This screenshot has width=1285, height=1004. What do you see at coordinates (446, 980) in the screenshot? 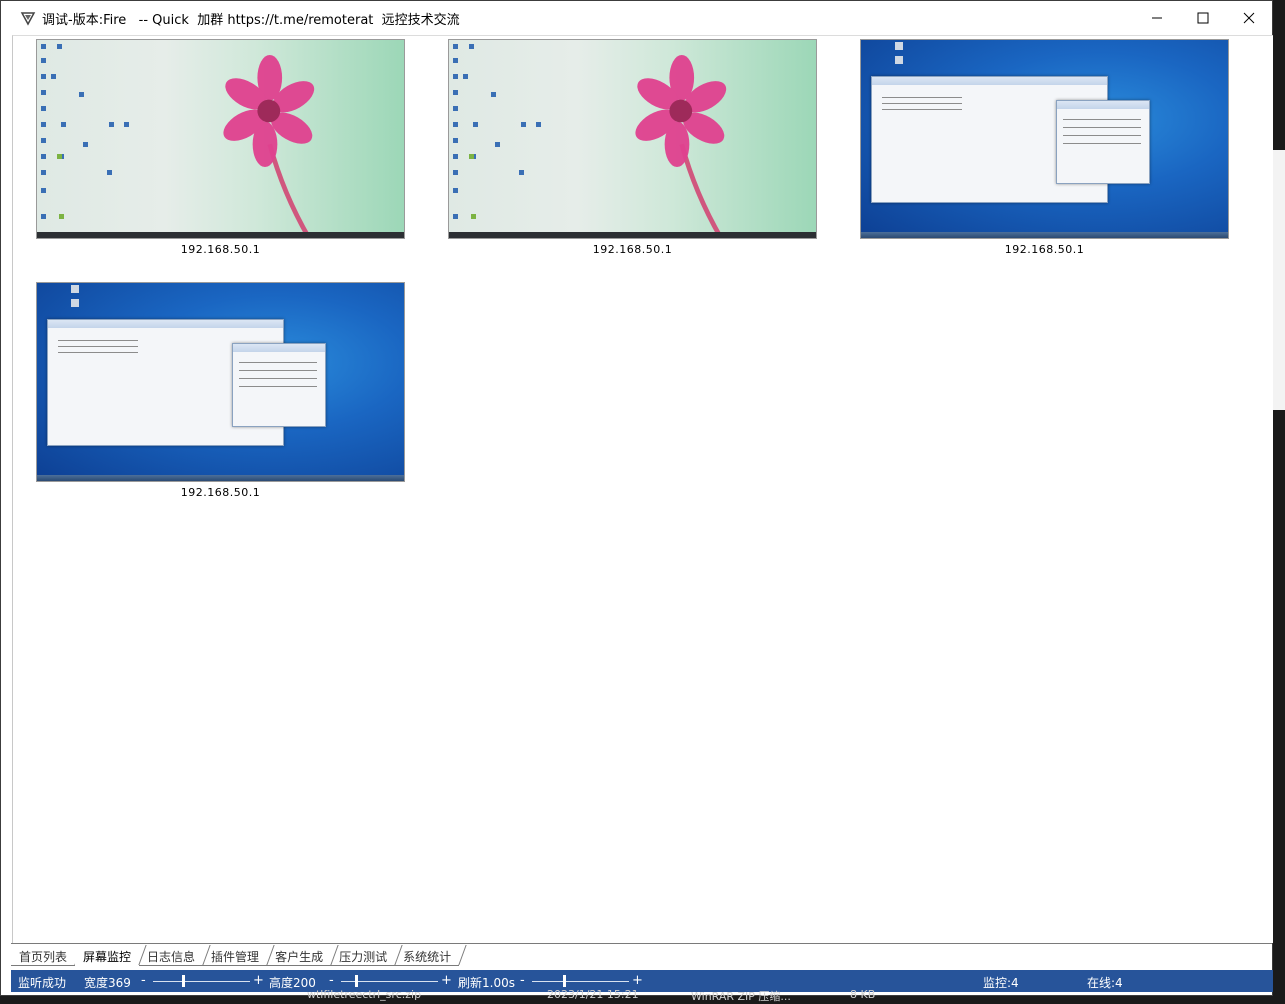
I see `height-increase-button: +` at bounding box center [446, 980].